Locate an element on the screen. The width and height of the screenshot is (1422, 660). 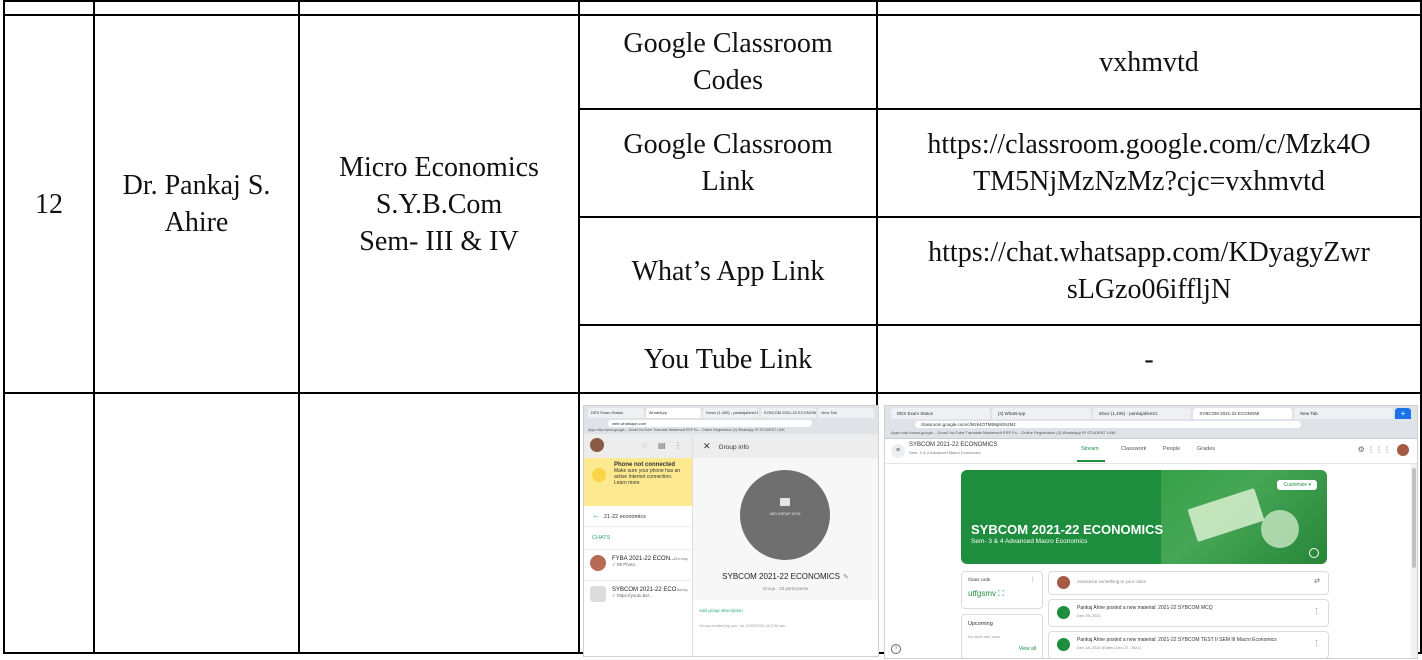
tab-classwork: Classwork is located at coordinates (1134, 449).